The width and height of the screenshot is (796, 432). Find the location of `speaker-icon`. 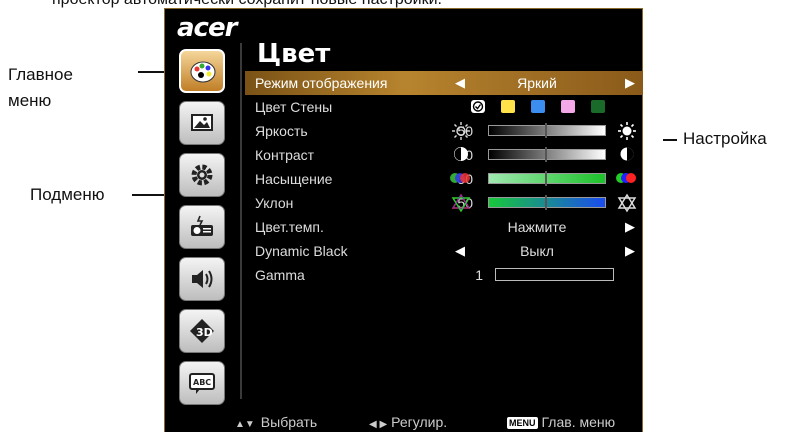

speaker-icon is located at coordinates (202, 279).